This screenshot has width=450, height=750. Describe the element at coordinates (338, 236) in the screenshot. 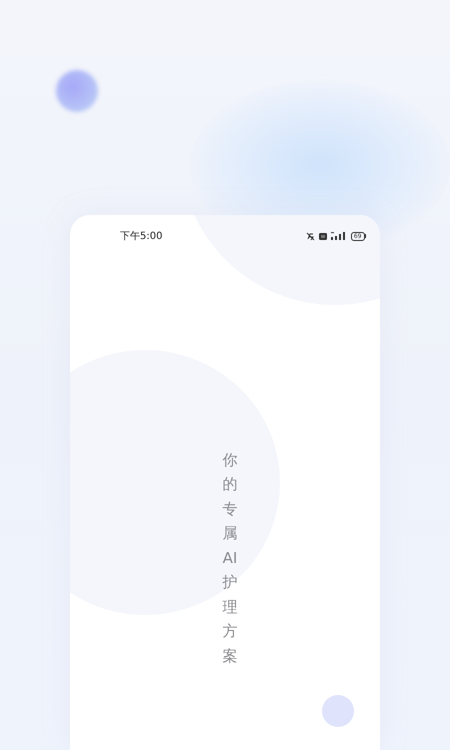

I see `signal-icon` at that location.